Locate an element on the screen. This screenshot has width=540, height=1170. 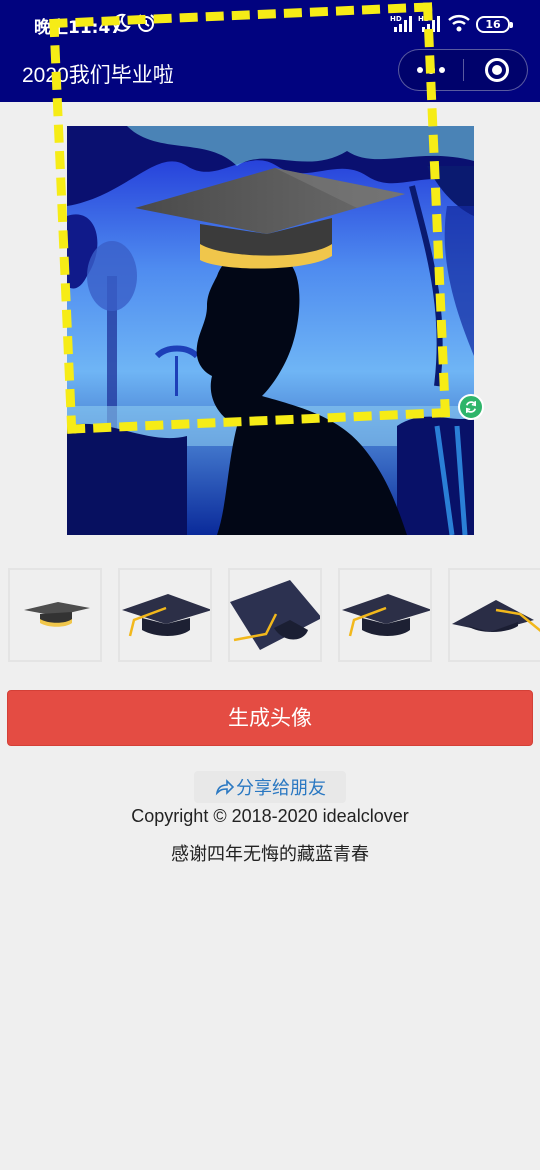
close-program-icon is located at coordinates (497, 70).